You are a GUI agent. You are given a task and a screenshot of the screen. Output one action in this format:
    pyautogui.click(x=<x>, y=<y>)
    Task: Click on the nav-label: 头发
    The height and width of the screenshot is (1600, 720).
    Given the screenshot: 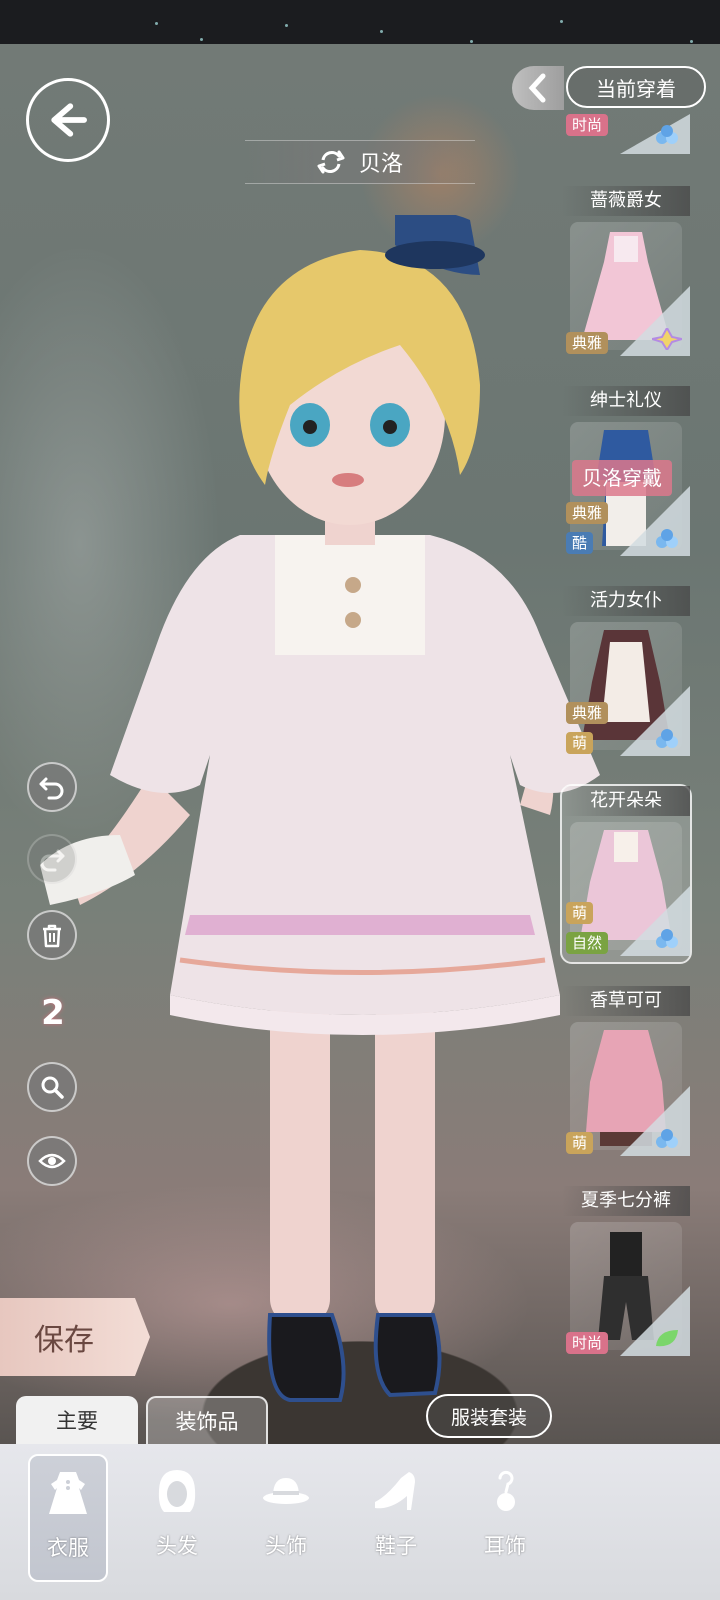 What is the action you would take?
    pyautogui.click(x=177, y=1546)
    